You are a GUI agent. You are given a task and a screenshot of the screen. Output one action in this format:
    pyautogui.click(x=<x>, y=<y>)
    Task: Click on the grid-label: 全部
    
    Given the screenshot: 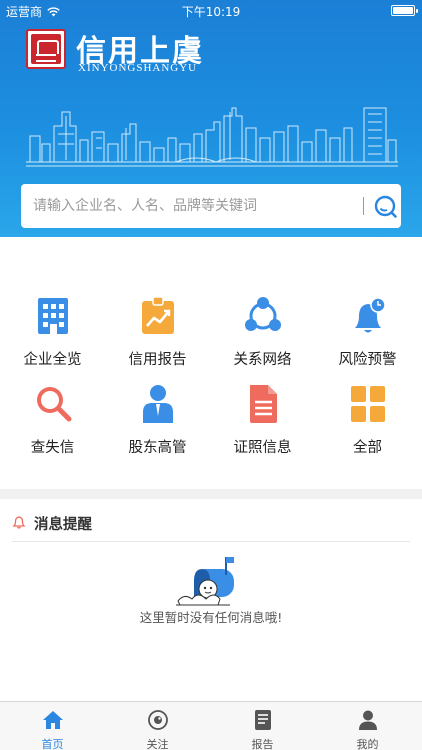 What is the action you would take?
    pyautogui.click(x=367, y=448)
    